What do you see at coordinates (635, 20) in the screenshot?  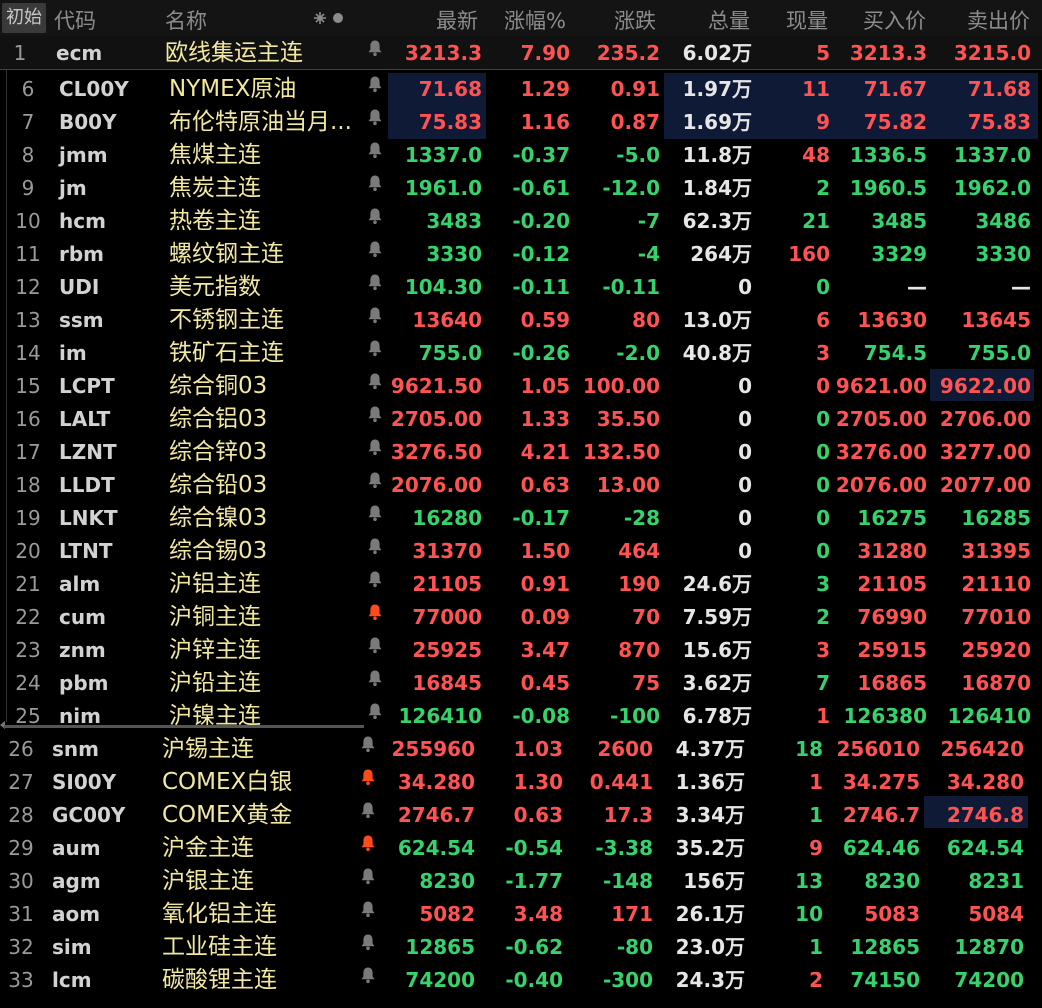 I see `col-header-chg: 涨跌` at bounding box center [635, 20].